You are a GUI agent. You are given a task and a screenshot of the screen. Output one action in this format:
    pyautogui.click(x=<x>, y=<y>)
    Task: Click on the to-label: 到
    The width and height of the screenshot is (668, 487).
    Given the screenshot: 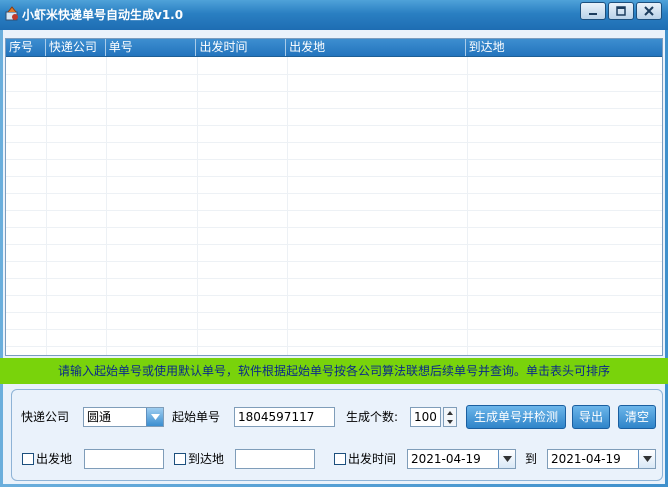 What is the action you would take?
    pyautogui.click(x=531, y=459)
    